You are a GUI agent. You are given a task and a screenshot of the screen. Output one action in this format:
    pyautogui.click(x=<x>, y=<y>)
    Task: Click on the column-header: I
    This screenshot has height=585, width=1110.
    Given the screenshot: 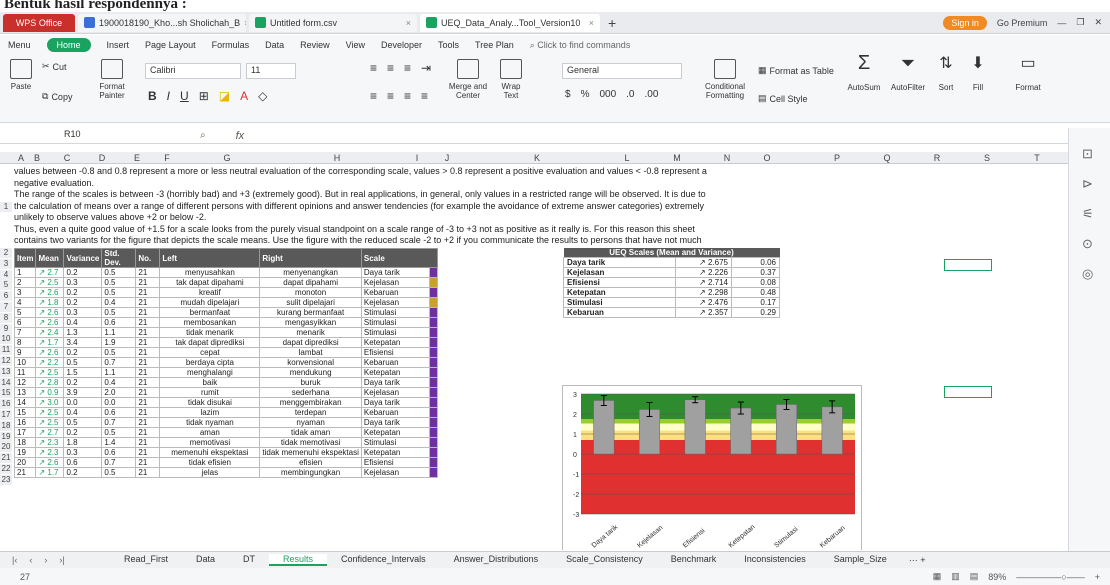 What is the action you would take?
    pyautogui.click(x=417, y=158)
    